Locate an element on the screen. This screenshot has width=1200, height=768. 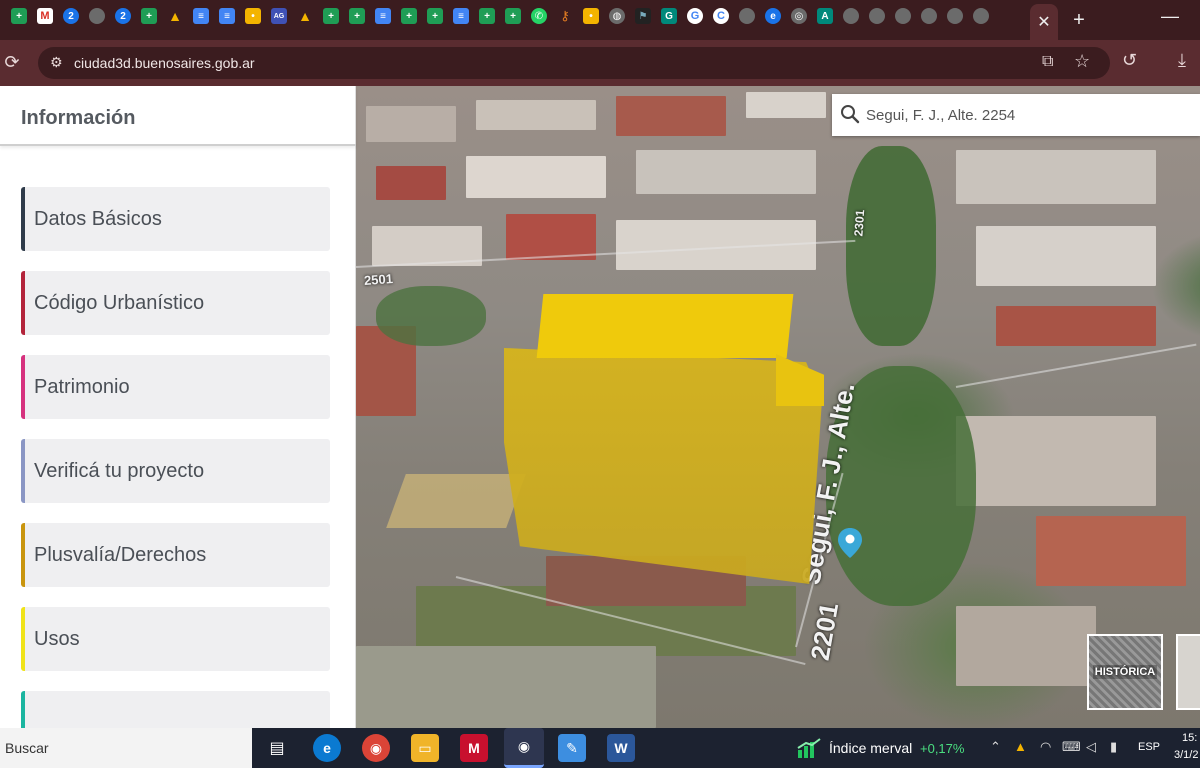
flag-icon: ⚑ is located at coordinates (643, 16).